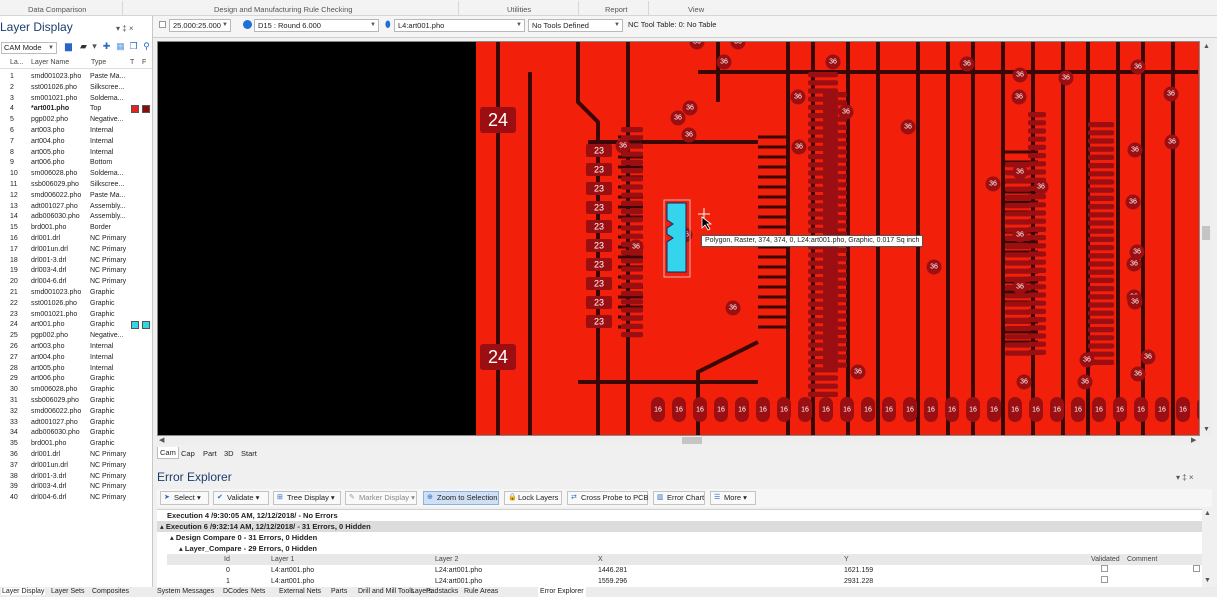  What do you see at coordinates (76, 432) in the screenshot?
I see `layer-row: 34 adb006030.pho Graphic` at bounding box center [76, 432].